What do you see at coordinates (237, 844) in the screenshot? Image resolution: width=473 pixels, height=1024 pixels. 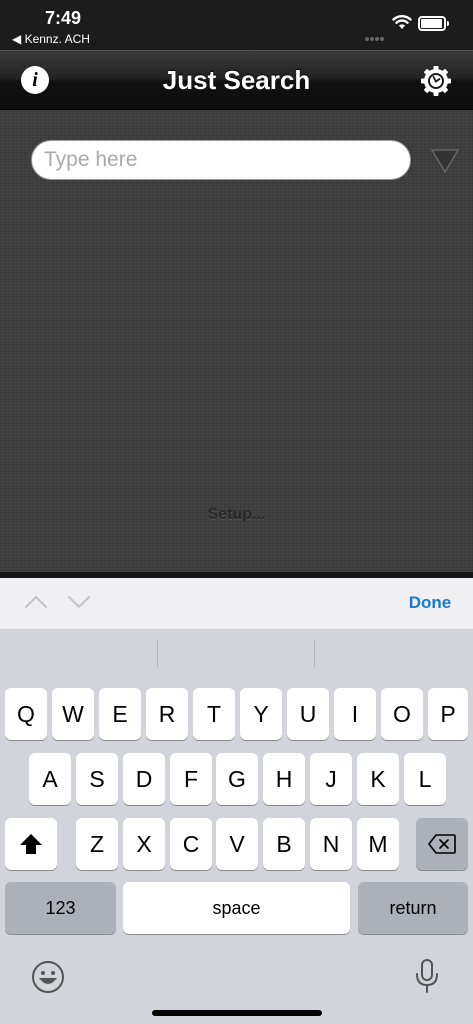 I see `key-v: V` at bounding box center [237, 844].